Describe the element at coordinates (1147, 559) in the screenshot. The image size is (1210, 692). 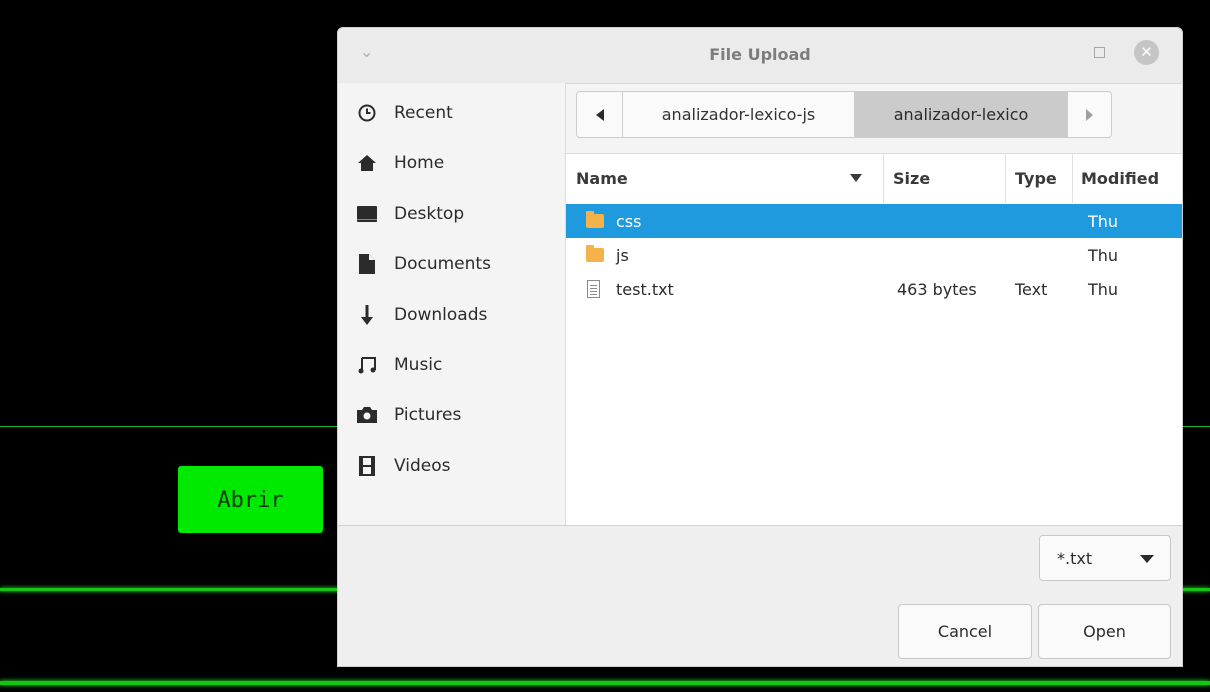
I see `dropdown-arrow-icon` at that location.